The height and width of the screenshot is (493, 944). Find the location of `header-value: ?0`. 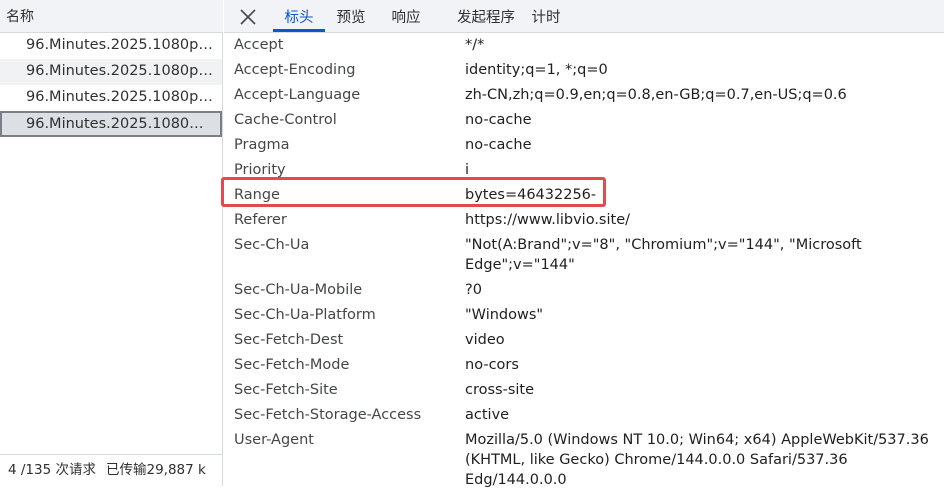

header-value: ?0 is located at coordinates (473, 290).